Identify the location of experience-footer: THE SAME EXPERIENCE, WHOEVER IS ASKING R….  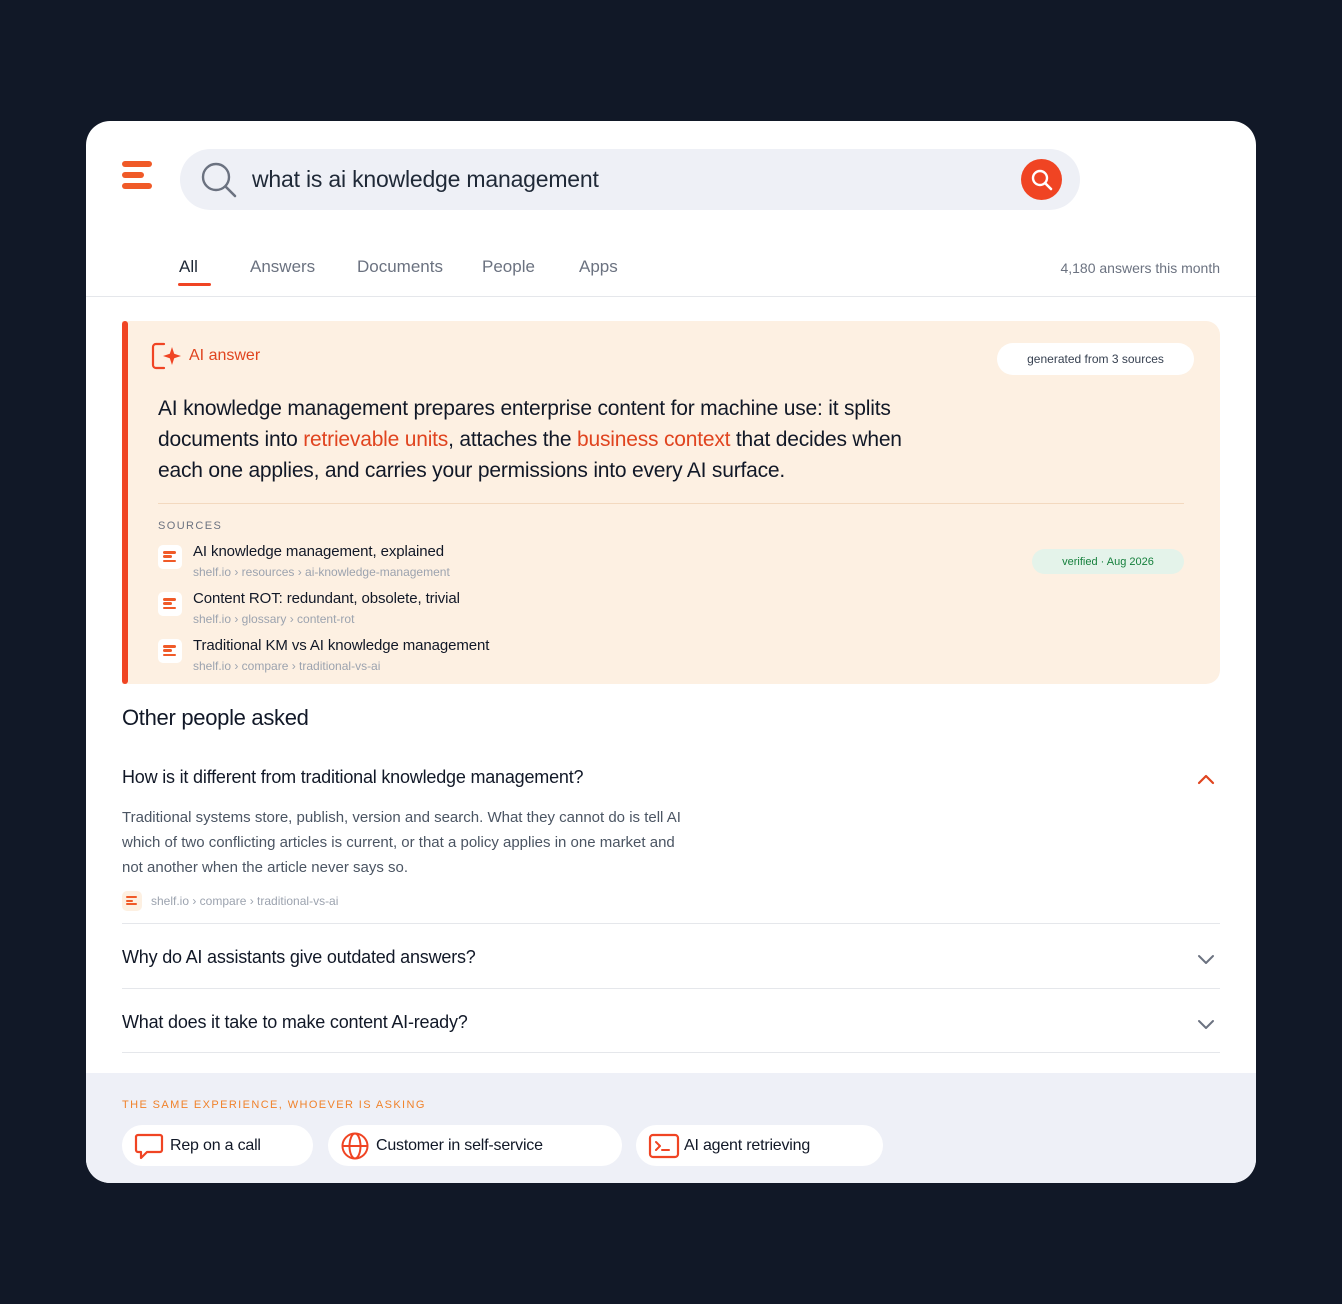
(671, 1128).